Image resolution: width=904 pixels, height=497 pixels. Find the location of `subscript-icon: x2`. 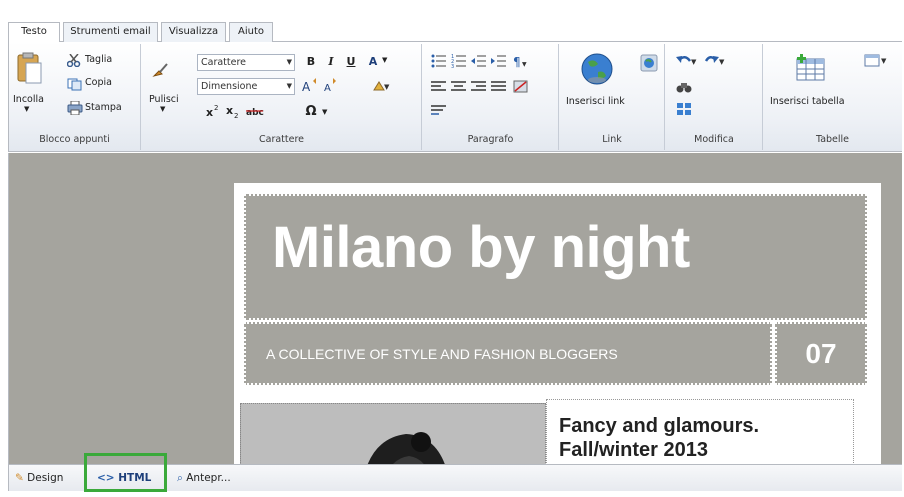

subscript-icon: x2 is located at coordinates (234, 112).